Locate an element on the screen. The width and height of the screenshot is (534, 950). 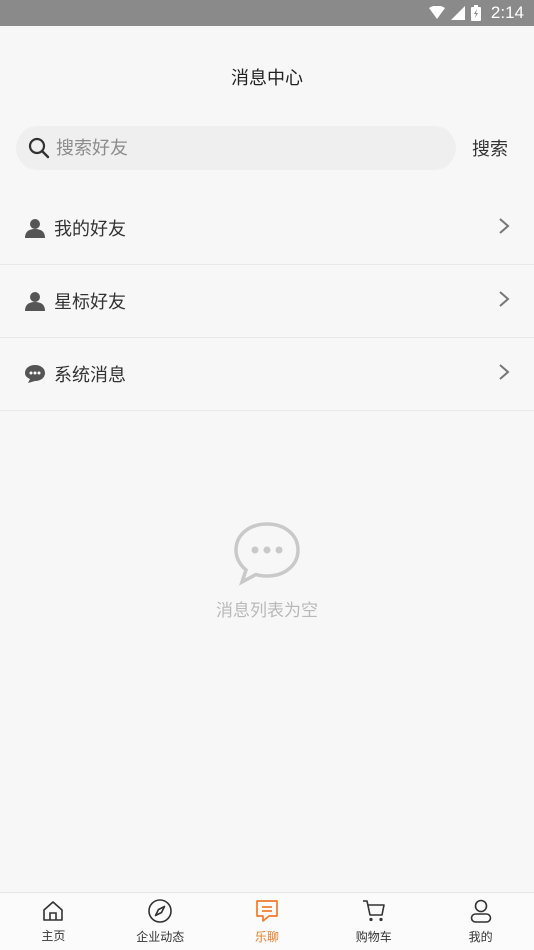
wifi-icon is located at coordinates (436, 12).